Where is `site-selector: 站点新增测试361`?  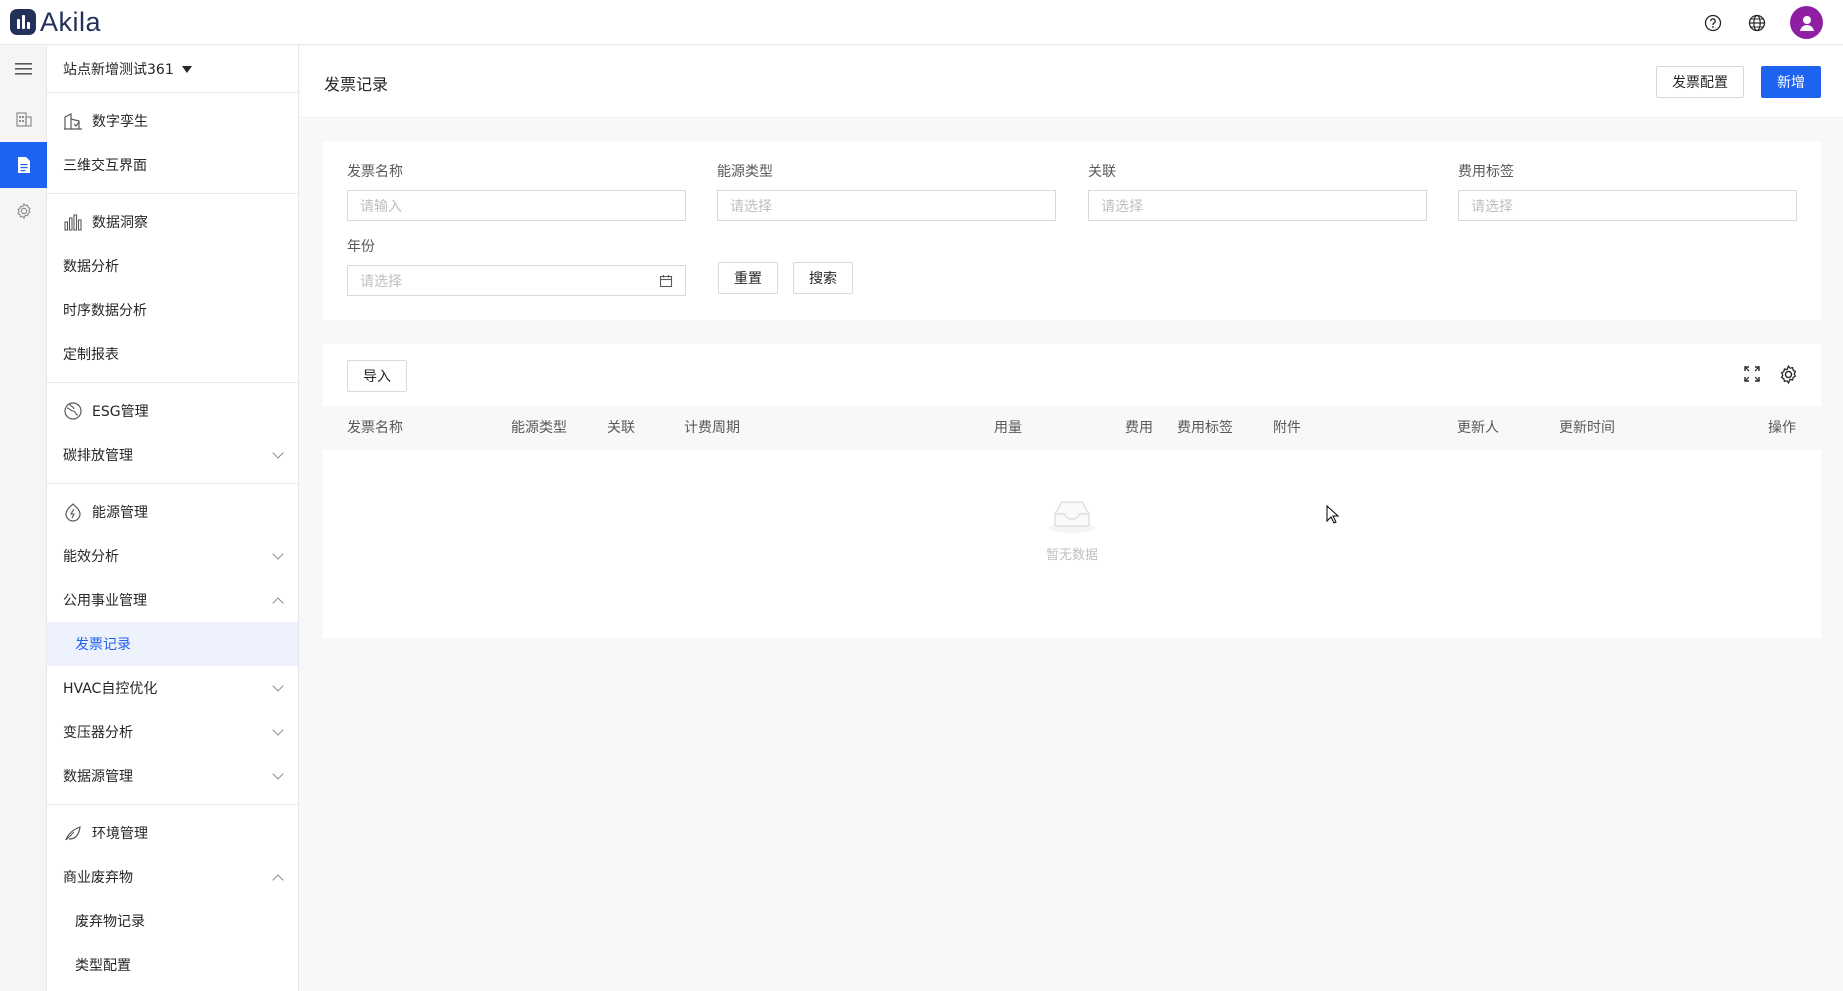 site-selector: 站点新增测试361 is located at coordinates (172, 69).